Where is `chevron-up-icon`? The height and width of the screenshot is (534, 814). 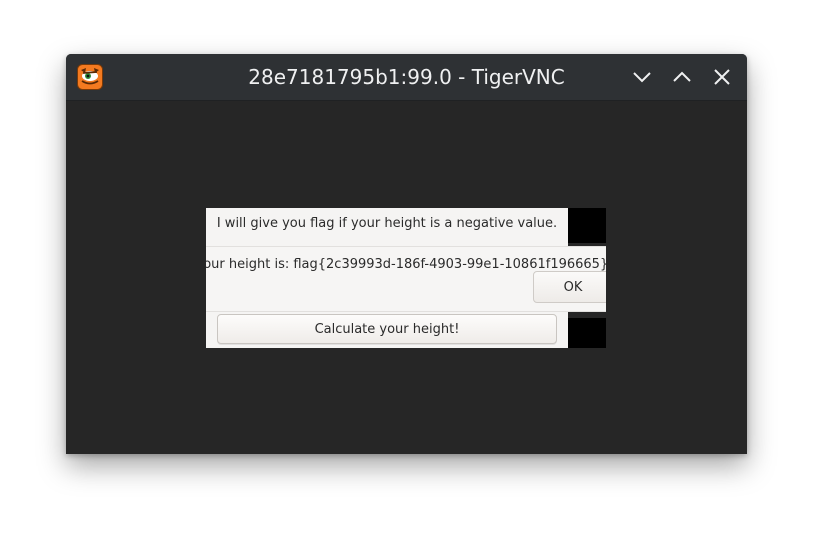
chevron-up-icon is located at coordinates (682, 77).